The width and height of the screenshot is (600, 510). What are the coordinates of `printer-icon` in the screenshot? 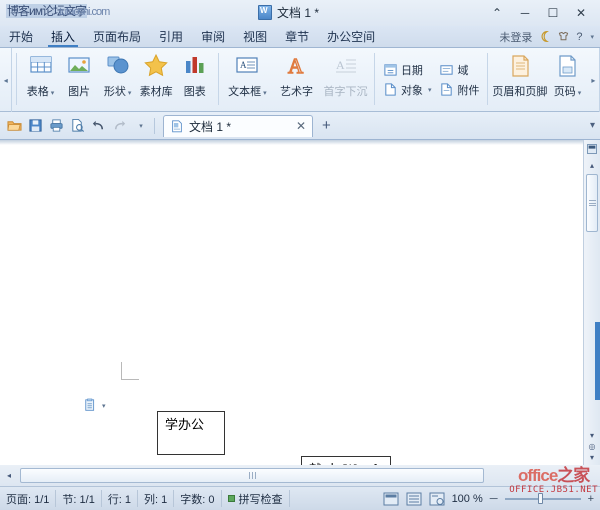 It's located at (56, 125).